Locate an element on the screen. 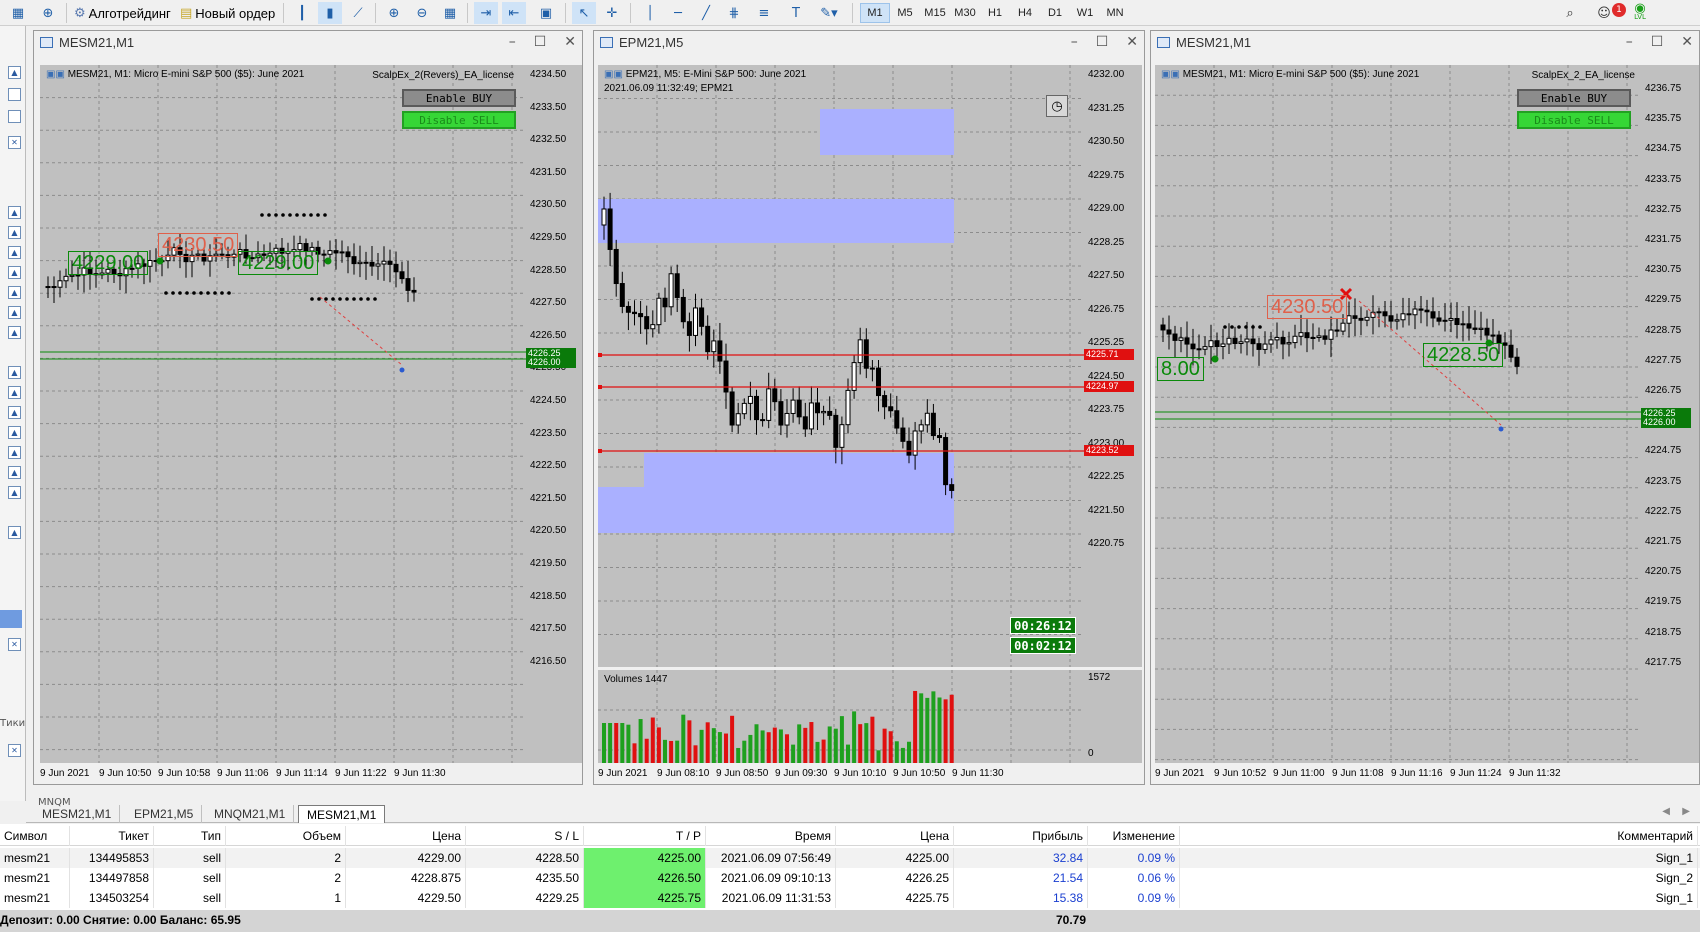 The height and width of the screenshot is (938, 1700). zoom-in-icon: ⊕ is located at coordinates (394, 13).